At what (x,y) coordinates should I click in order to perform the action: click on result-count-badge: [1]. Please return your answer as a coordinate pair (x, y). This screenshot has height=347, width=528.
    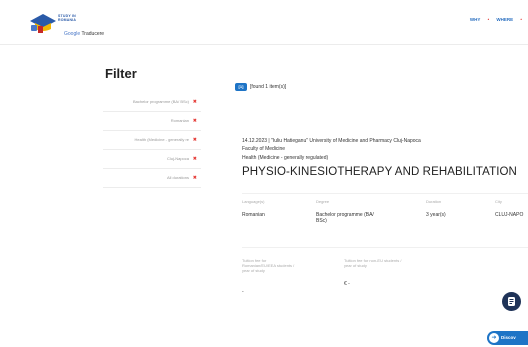
    Looking at the image, I should click on (241, 87).